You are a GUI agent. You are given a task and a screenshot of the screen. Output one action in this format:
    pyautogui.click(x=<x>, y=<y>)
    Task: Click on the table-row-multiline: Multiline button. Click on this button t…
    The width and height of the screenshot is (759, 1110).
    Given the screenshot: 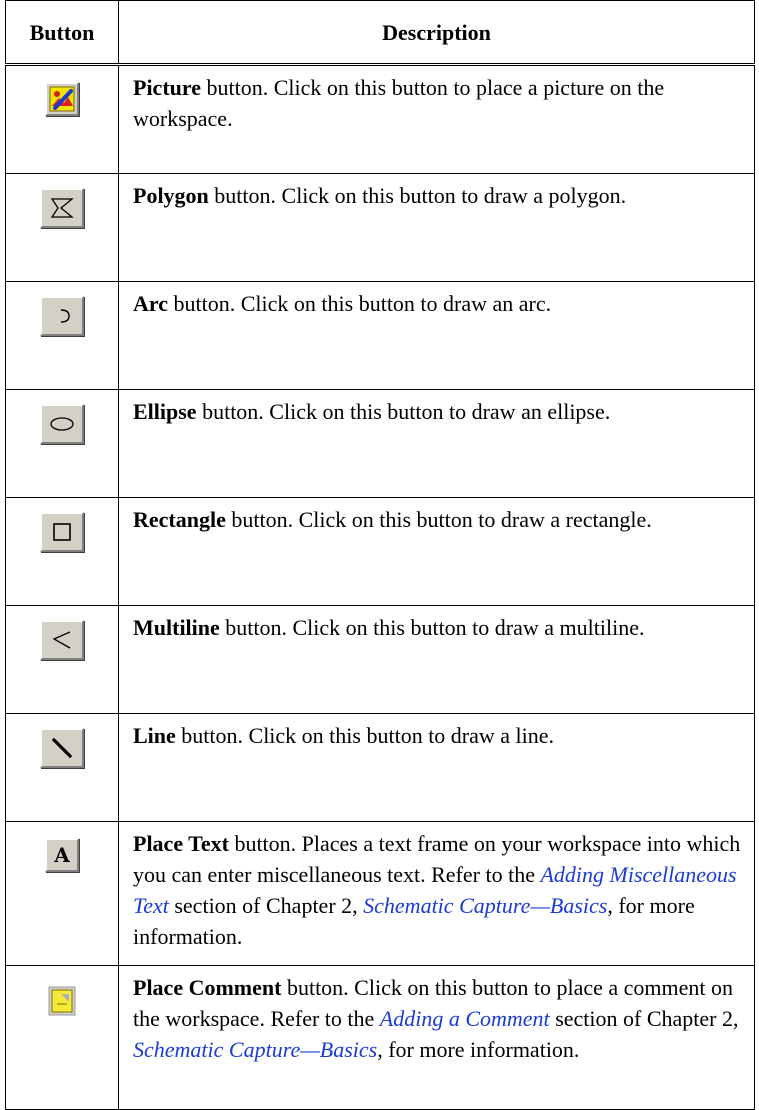 What is the action you would take?
    pyautogui.click(x=380, y=659)
    